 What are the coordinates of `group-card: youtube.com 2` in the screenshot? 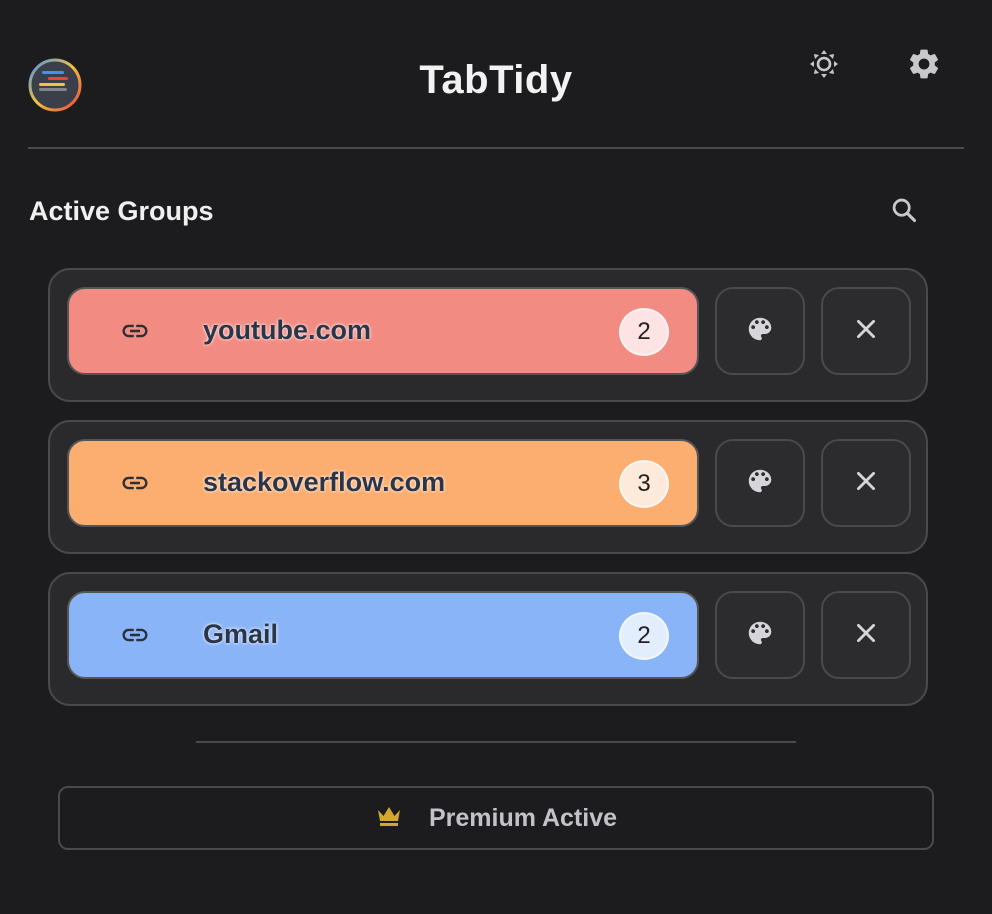 It's located at (488, 335).